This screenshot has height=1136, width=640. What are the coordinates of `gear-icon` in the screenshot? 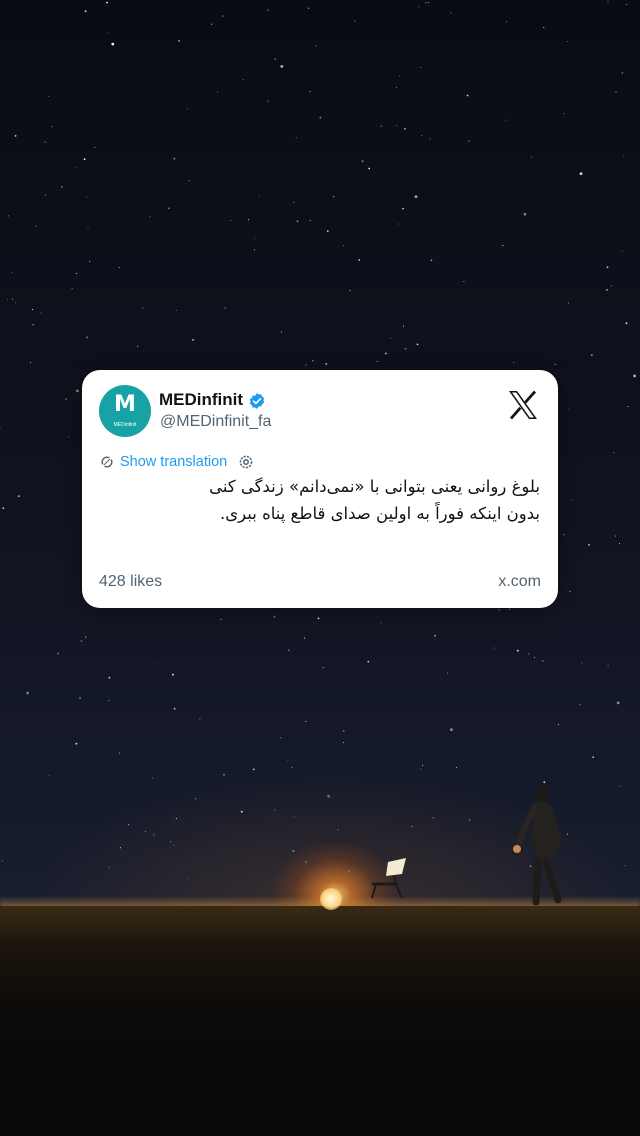 It's located at (246, 462).